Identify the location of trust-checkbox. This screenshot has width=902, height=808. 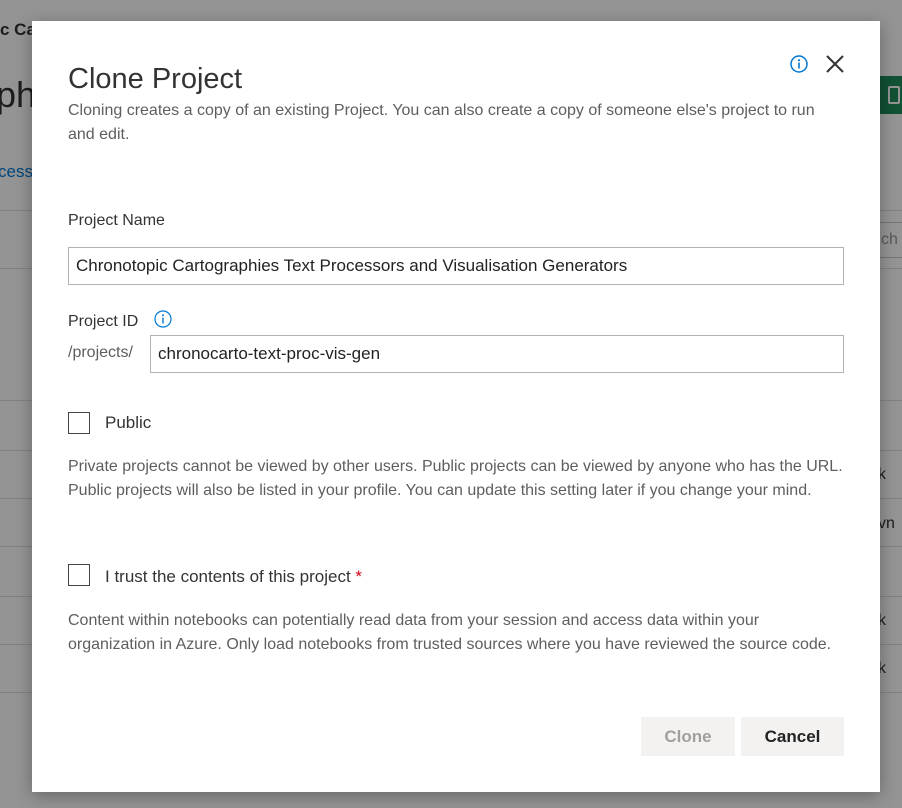
(79, 575).